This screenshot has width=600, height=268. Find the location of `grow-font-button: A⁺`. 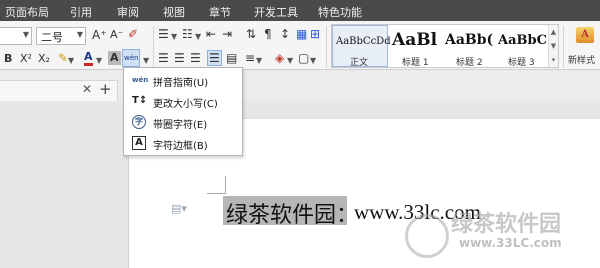

grow-font-button: A⁺ is located at coordinates (99, 35).